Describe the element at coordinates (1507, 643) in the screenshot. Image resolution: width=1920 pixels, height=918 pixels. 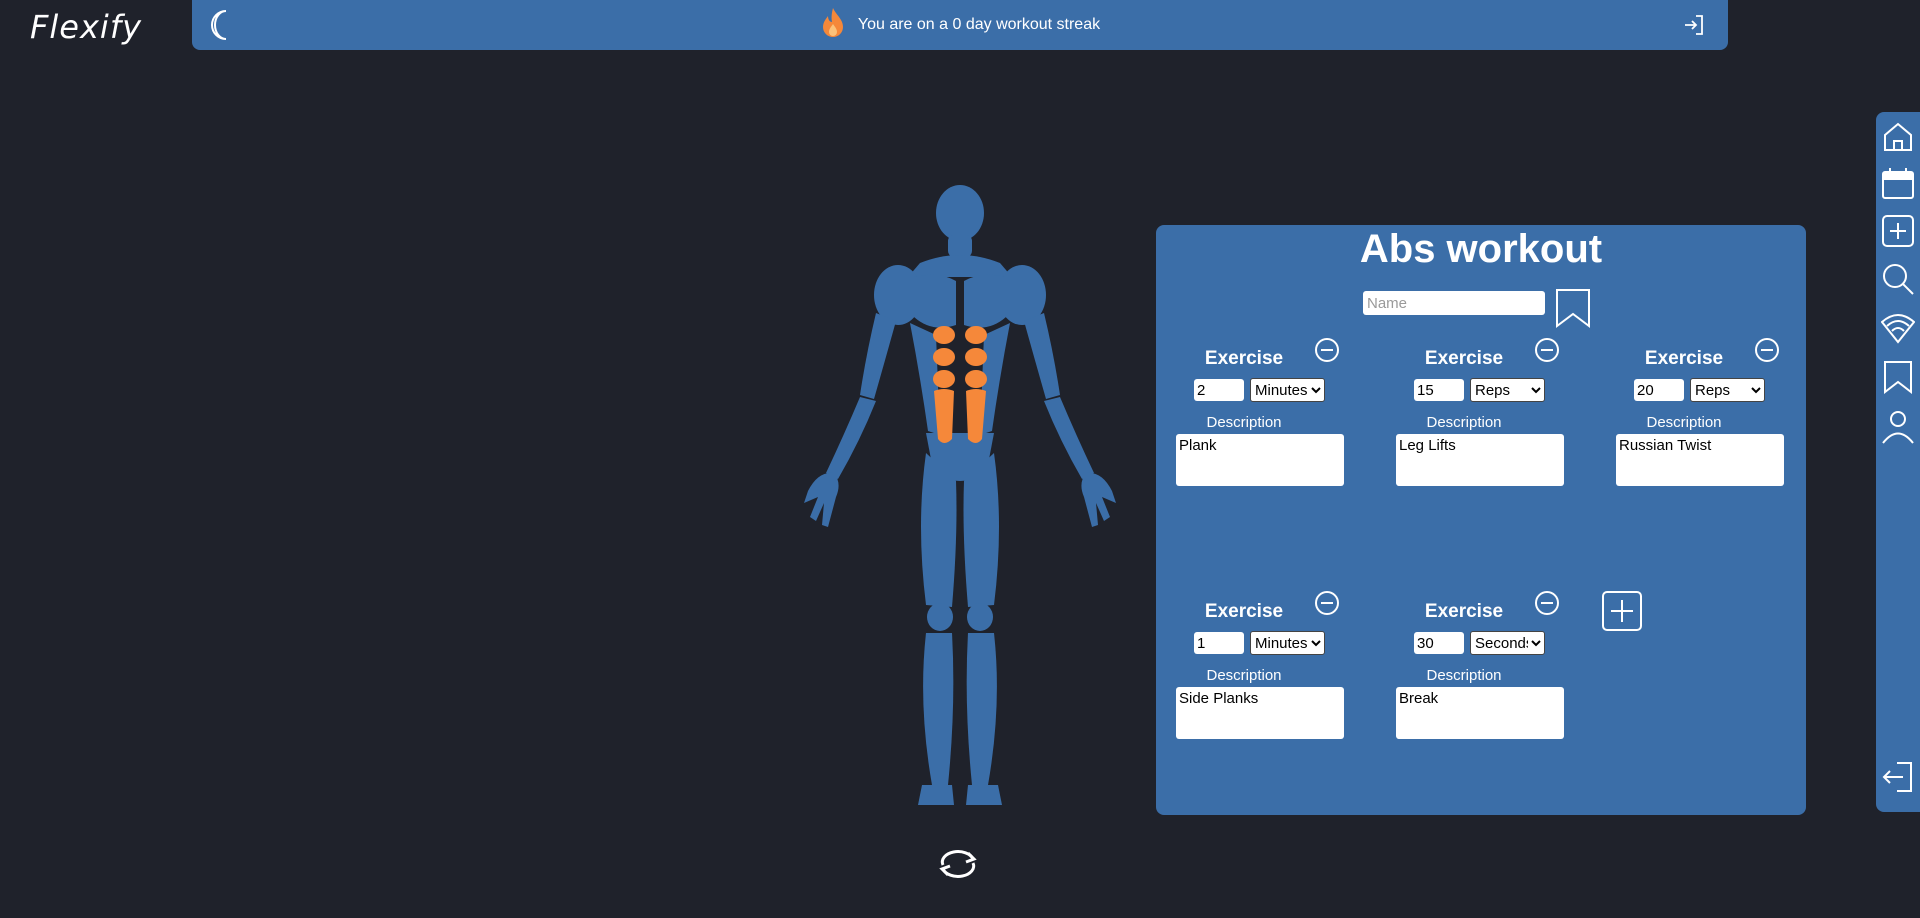
I see `exercise-unit-select: Seconds` at that location.